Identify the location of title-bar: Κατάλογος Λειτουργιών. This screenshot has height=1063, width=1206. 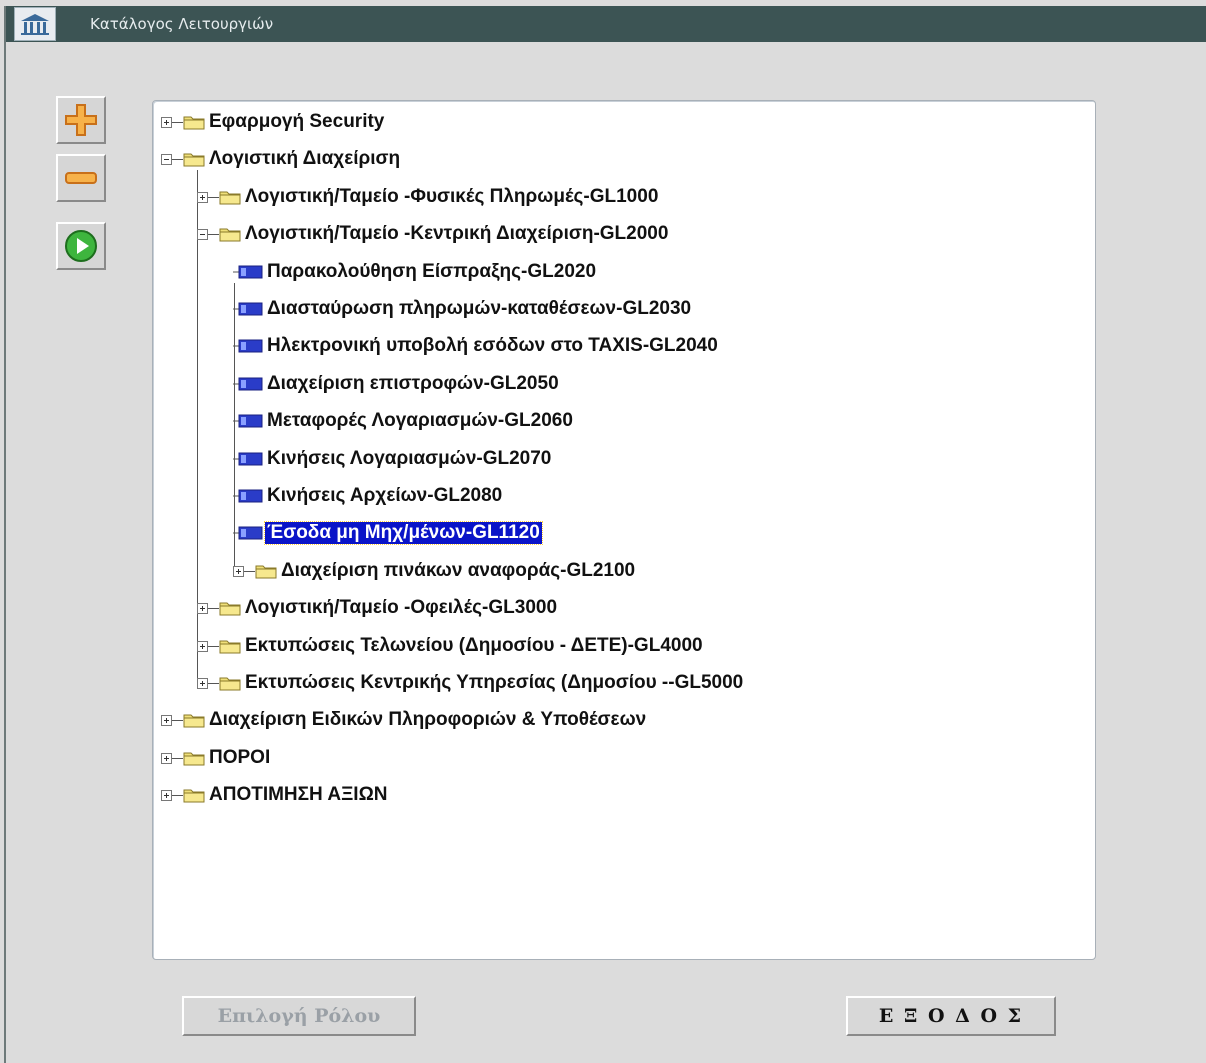
(606, 24).